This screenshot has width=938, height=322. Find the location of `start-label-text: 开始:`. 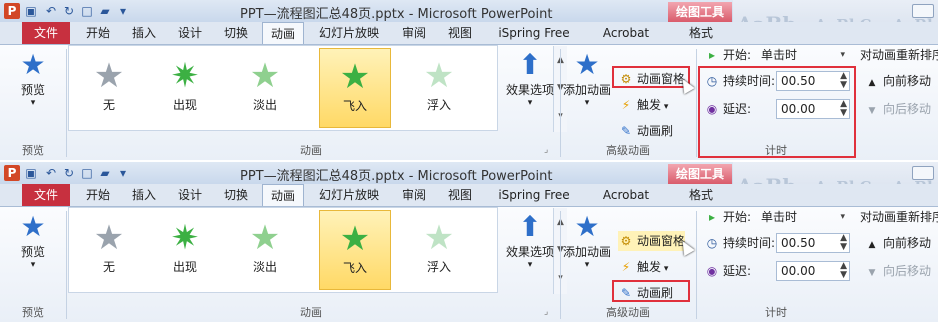

start-label-text: 开始: is located at coordinates (737, 217).